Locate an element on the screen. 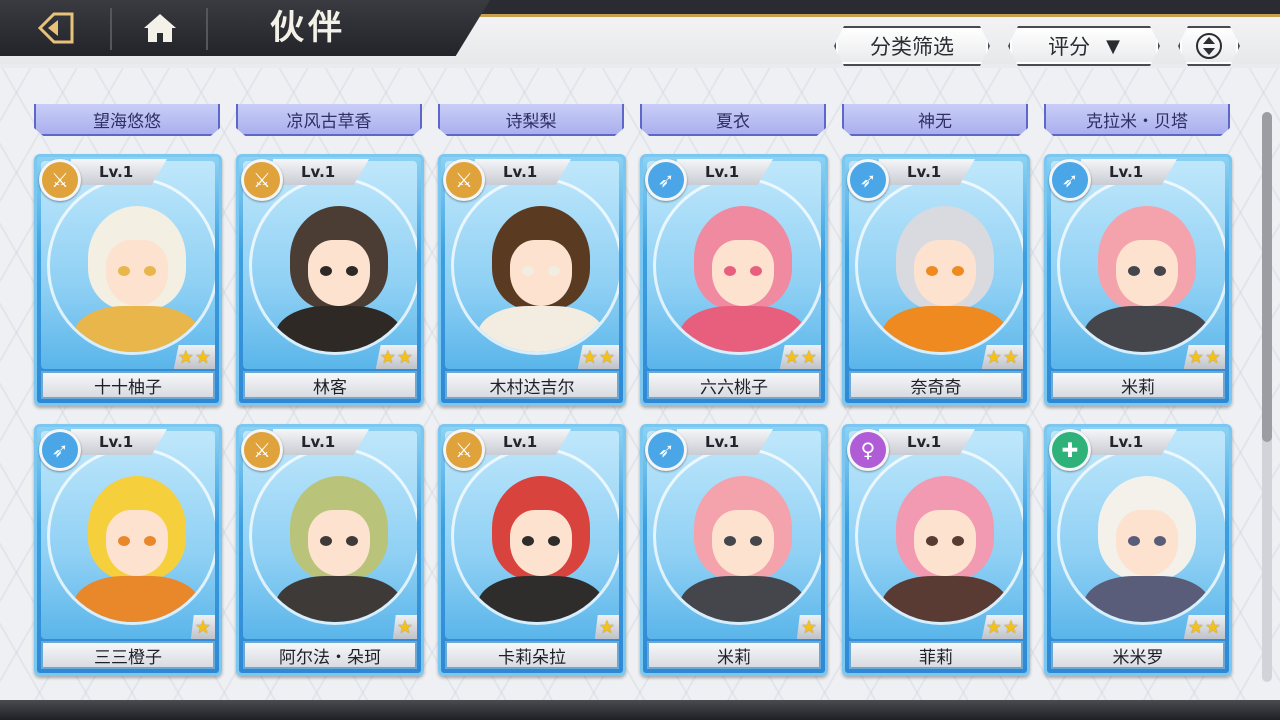 The width and height of the screenshot is (1280, 720). partner-card: Lv.1 ➶ ★ ★ 奈奇奇 is located at coordinates (936, 280).